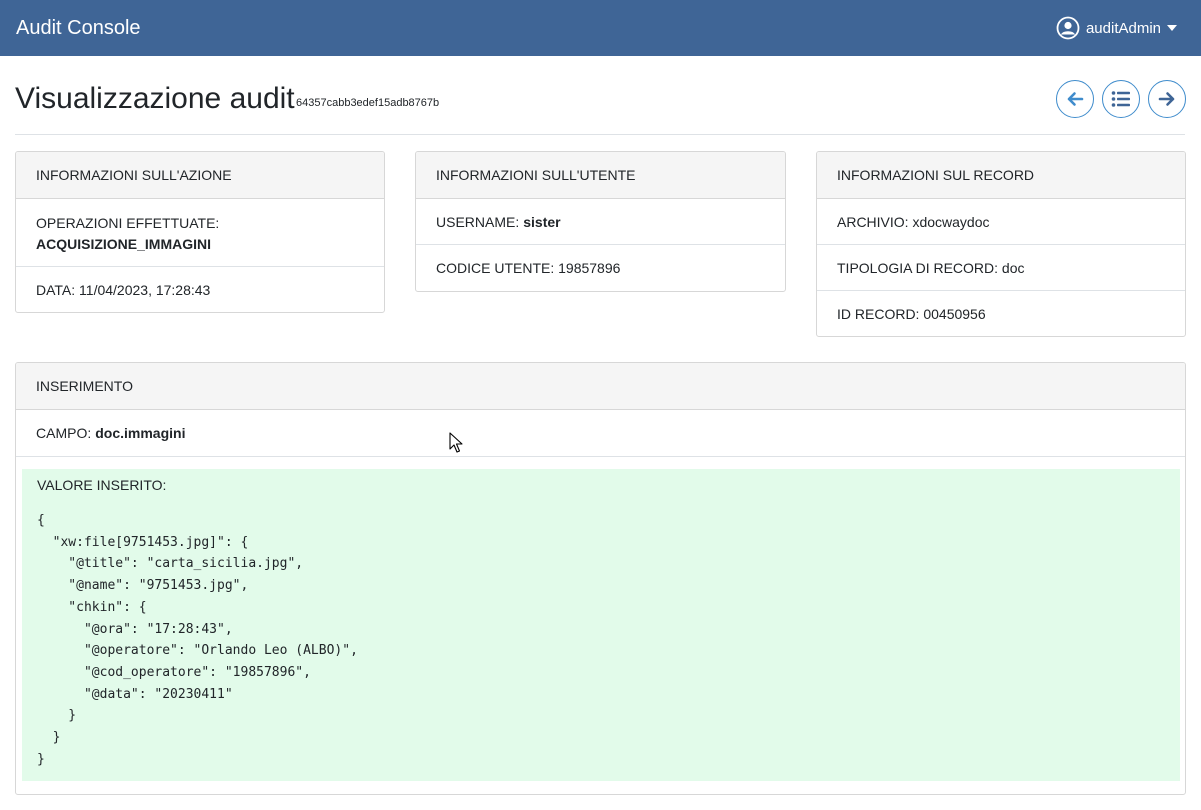 This screenshot has height=810, width=1201. What do you see at coordinates (140, 433) in the screenshot?
I see `field-value: doc.immagini` at bounding box center [140, 433].